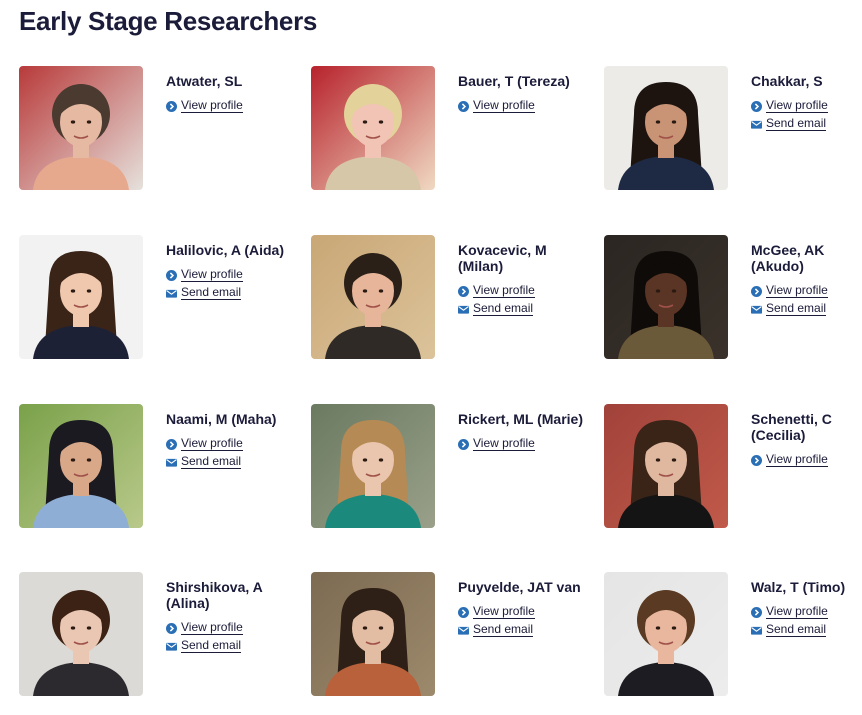 This screenshot has width=862, height=715. I want to click on researcher-card: McGee, AK (Akudo) View profile Send email, so click(733, 300).